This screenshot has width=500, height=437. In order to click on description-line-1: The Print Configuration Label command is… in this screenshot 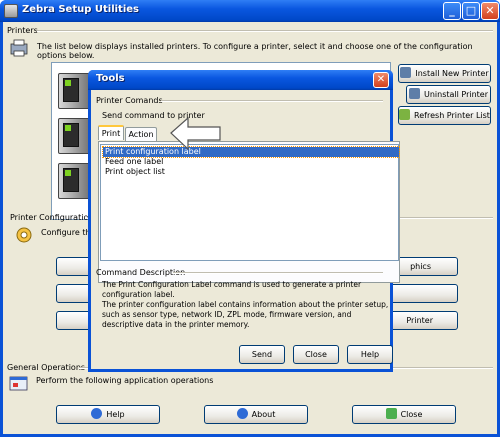, I will do `click(232, 289)`.